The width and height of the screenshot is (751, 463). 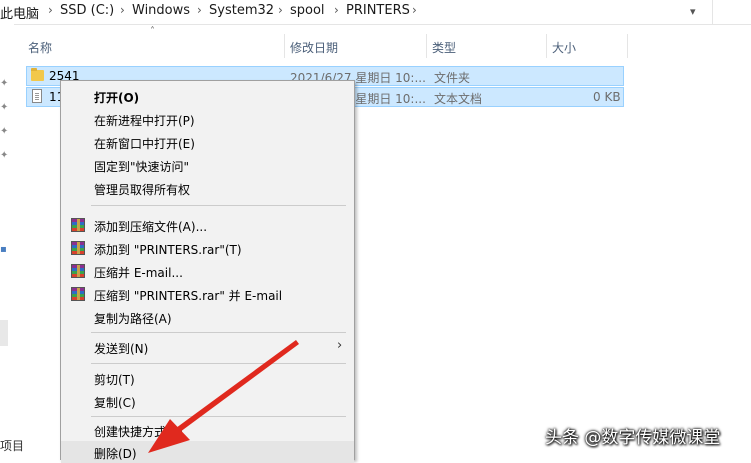 I want to click on folder-icon, so click(x=37, y=74).